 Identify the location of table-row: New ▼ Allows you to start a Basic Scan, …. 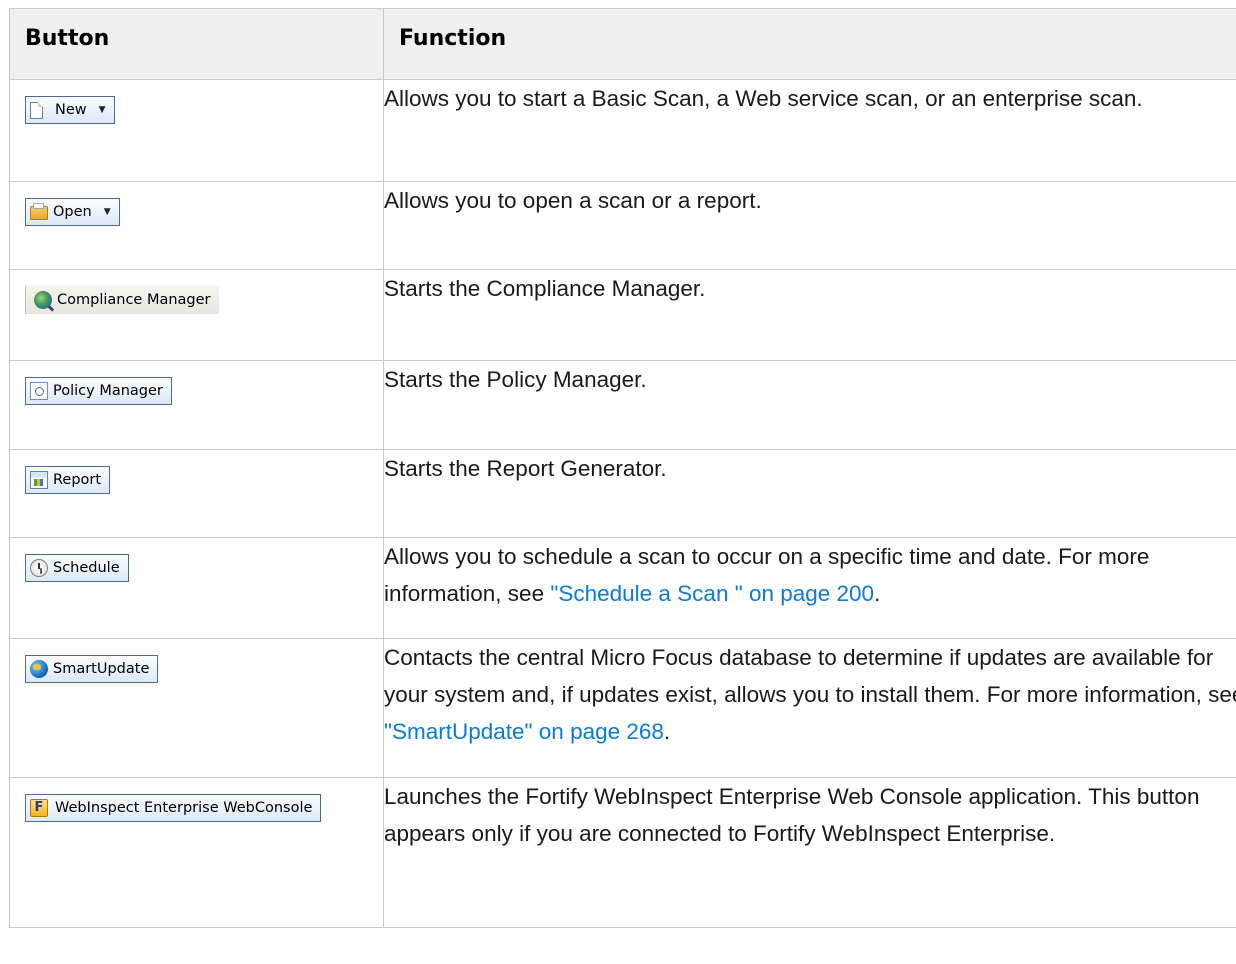
(622, 130).